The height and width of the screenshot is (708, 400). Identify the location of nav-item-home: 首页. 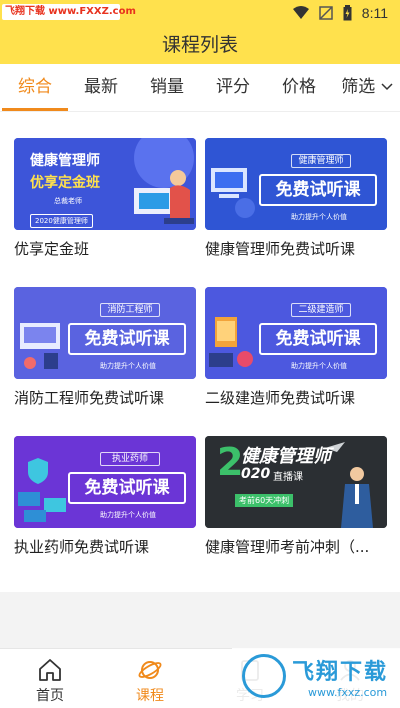
(50, 678).